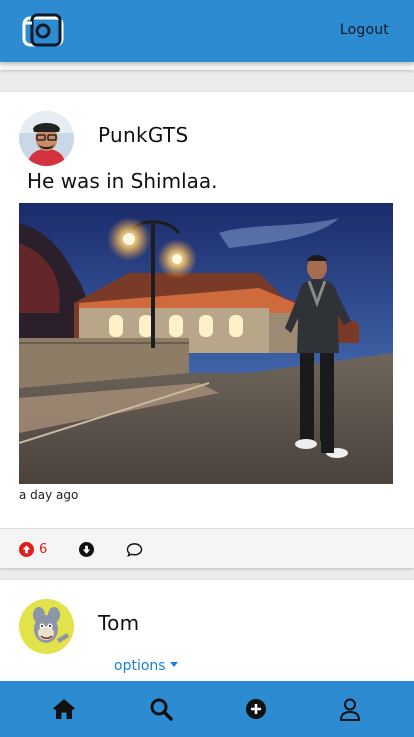 Image resolution: width=414 pixels, height=737 pixels. Describe the element at coordinates (207, 548) in the screenshot. I see `post-actions: 6` at that location.